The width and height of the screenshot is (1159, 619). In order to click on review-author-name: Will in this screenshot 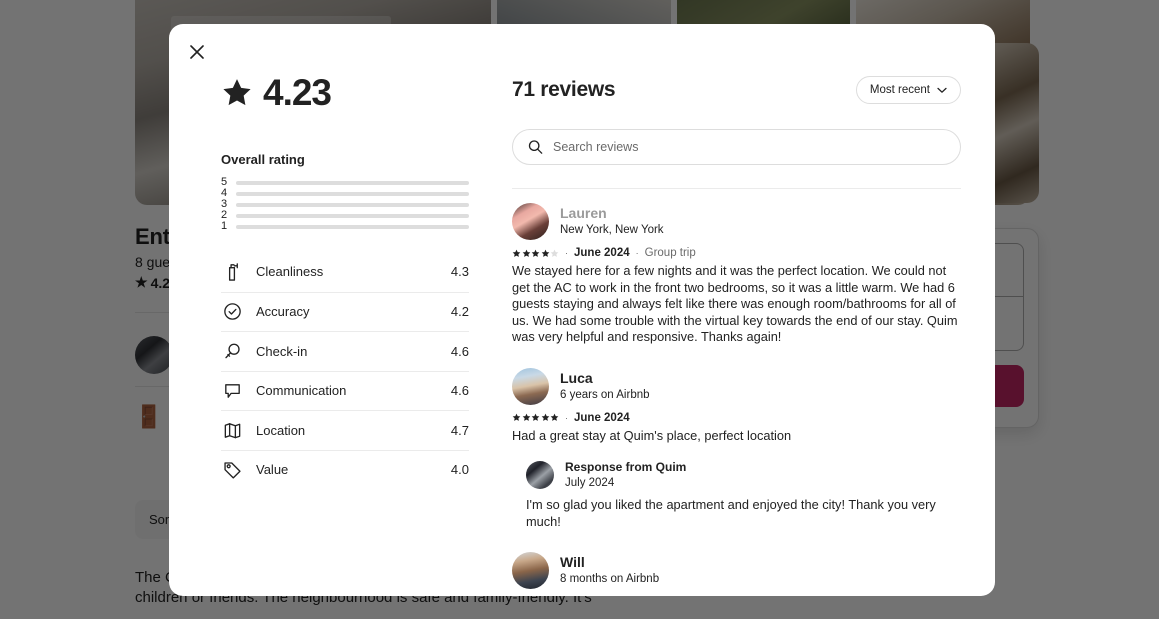, I will do `click(572, 562)`.